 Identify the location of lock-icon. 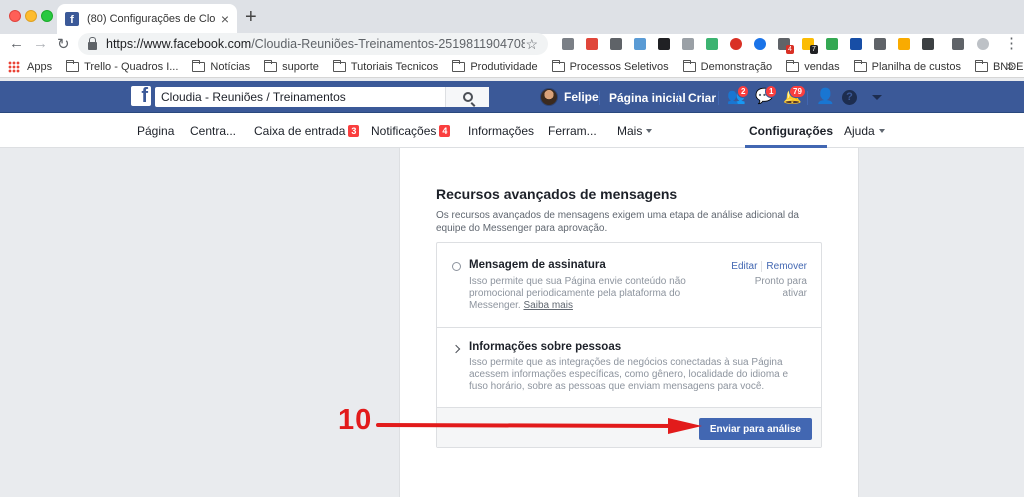
(92, 43).